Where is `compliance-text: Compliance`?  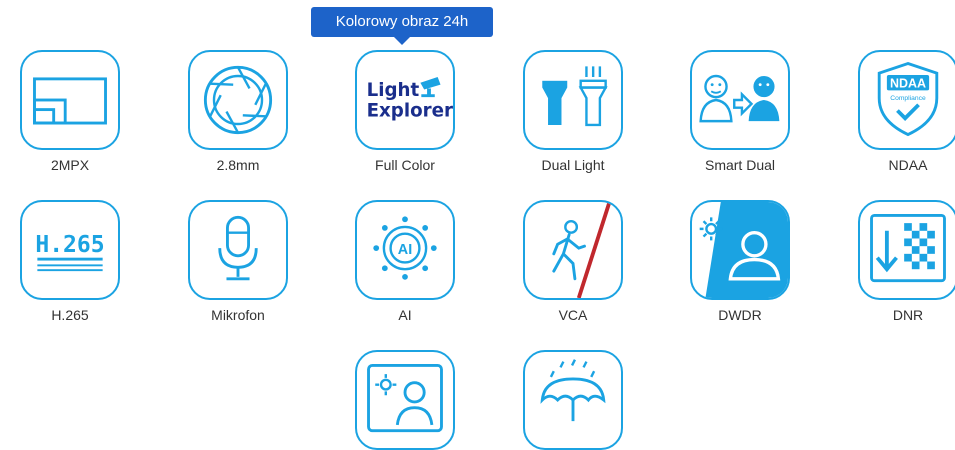
compliance-text: Compliance is located at coordinates (908, 98).